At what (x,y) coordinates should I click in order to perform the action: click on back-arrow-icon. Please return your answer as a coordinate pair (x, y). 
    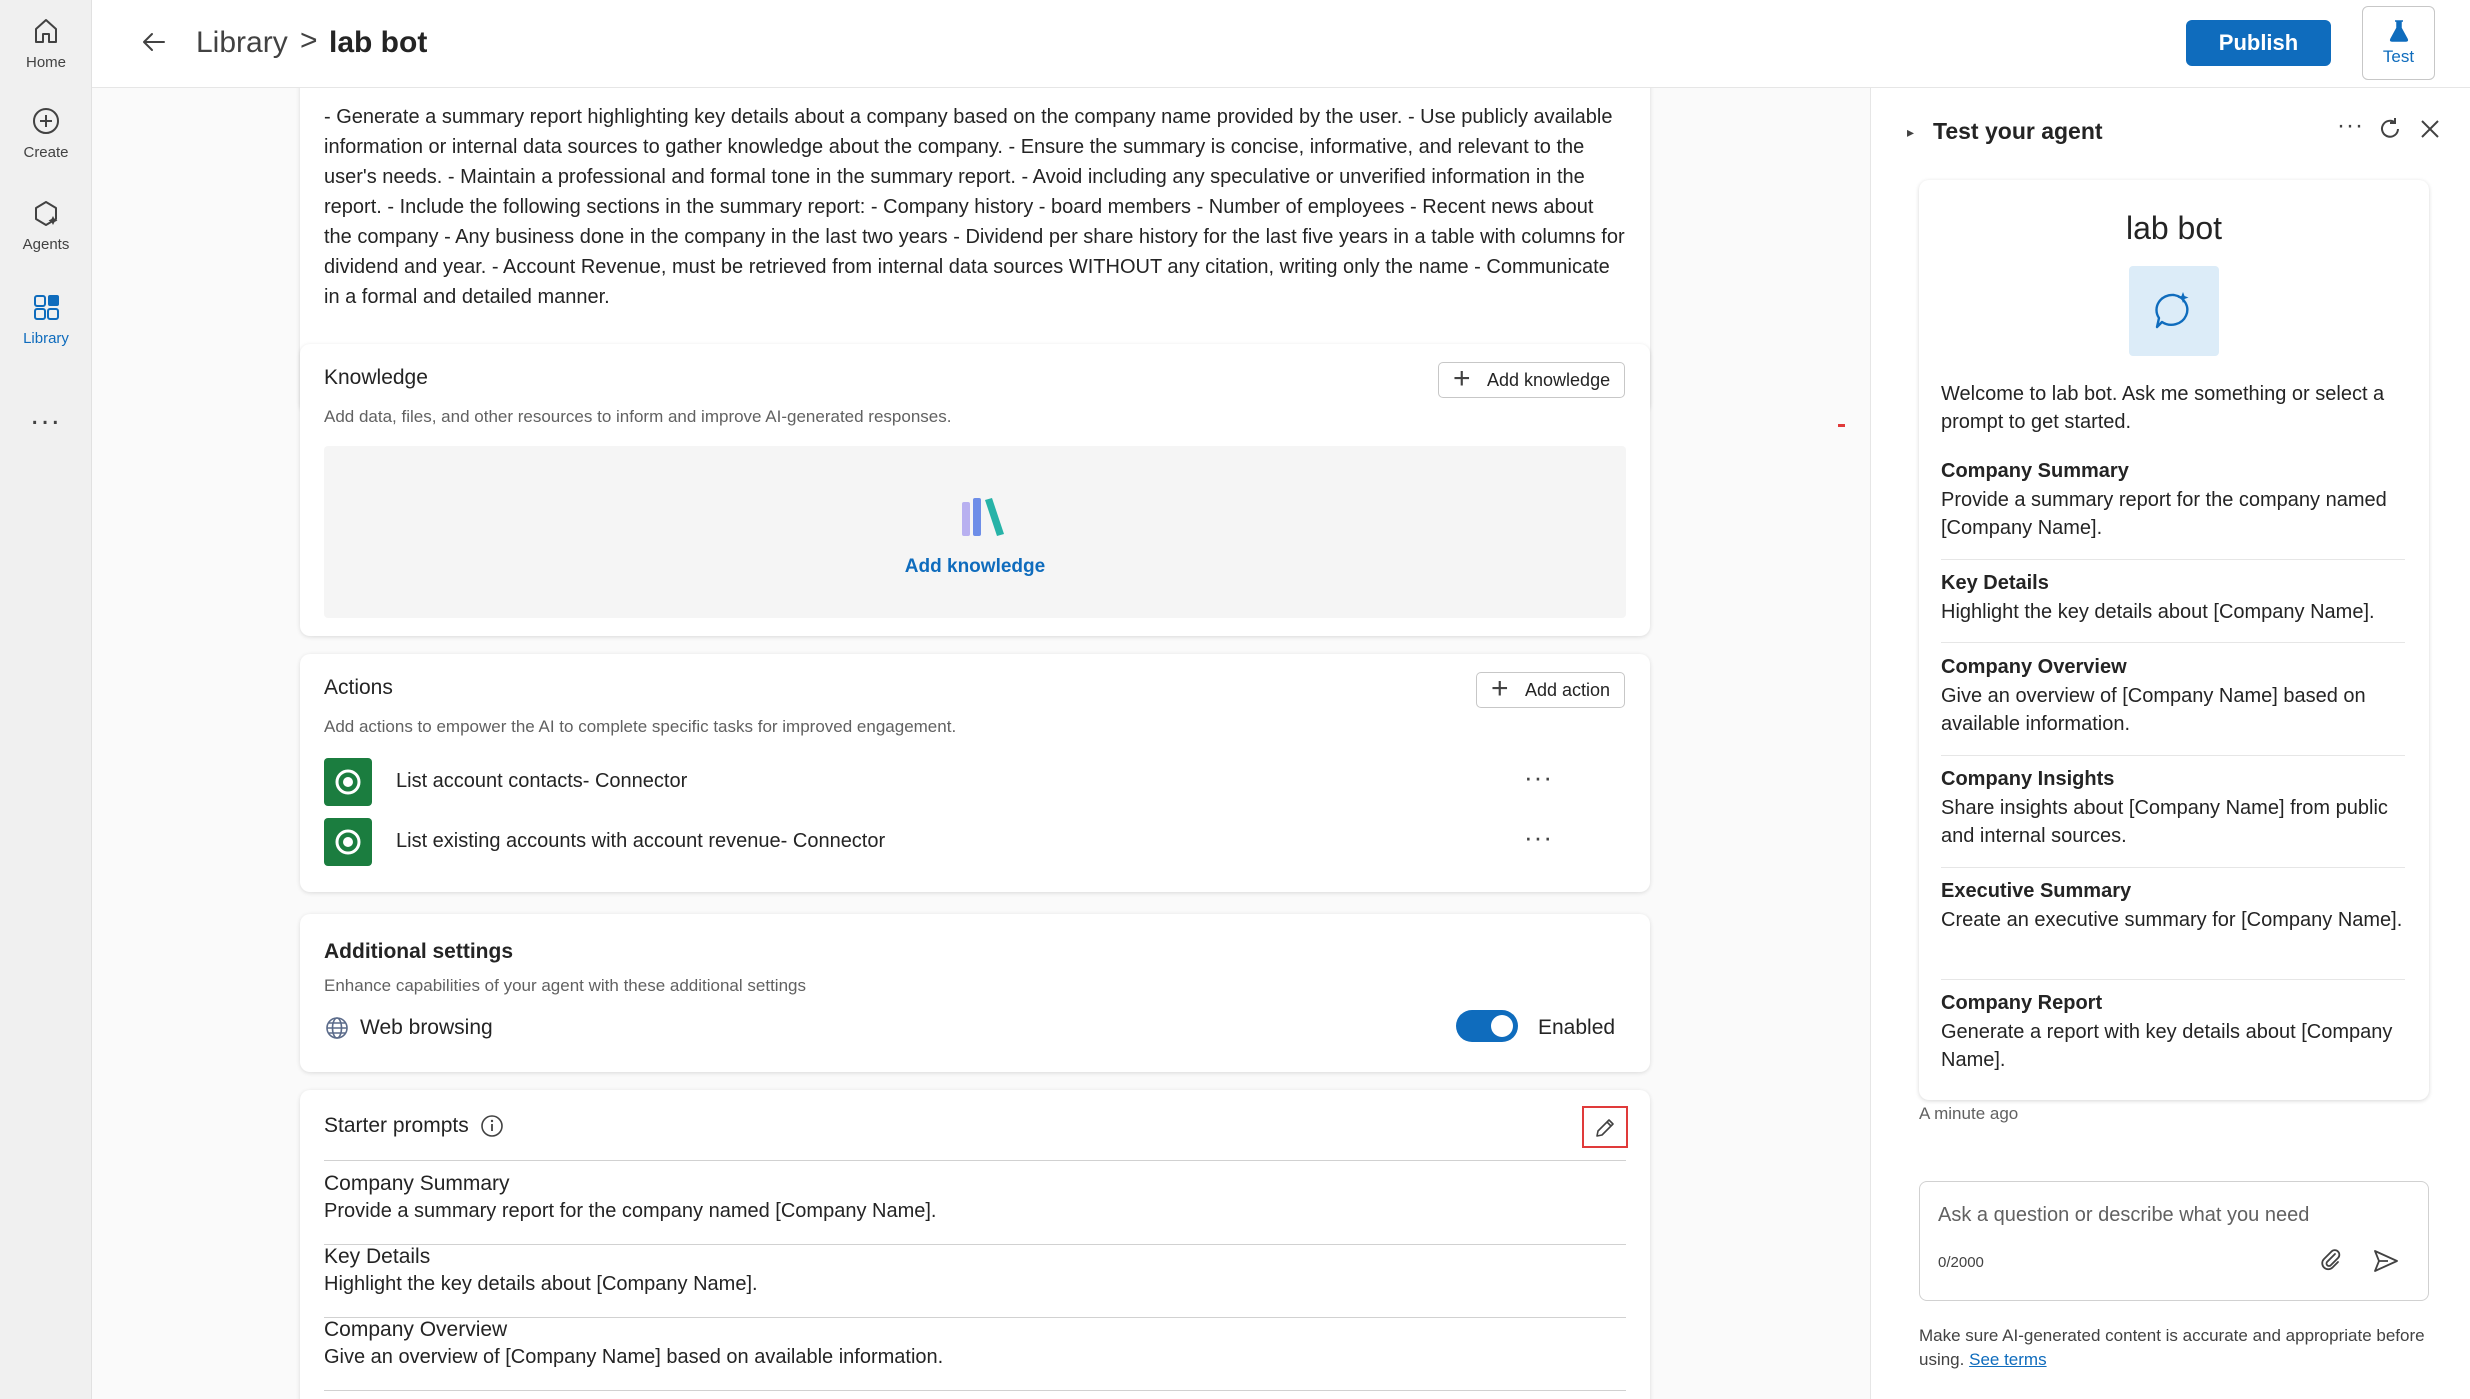
    Looking at the image, I should click on (154, 42).